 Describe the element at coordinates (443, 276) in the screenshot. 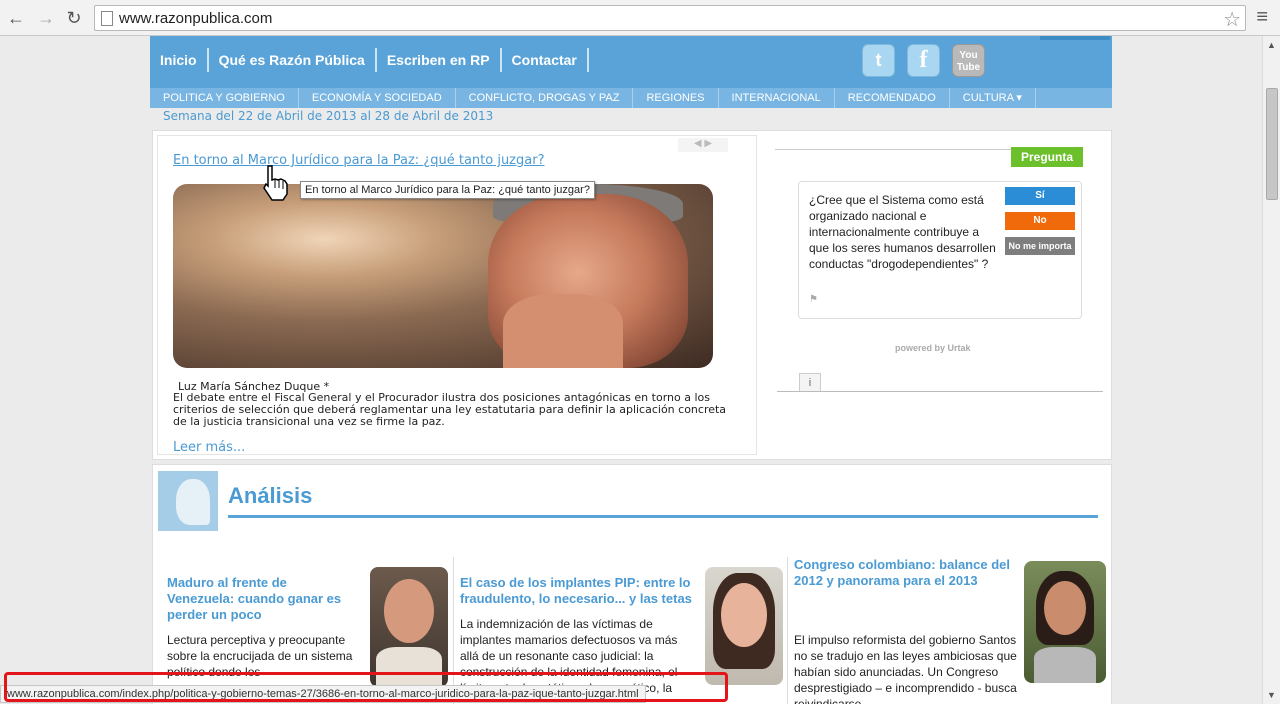

I see `featured-photo` at that location.